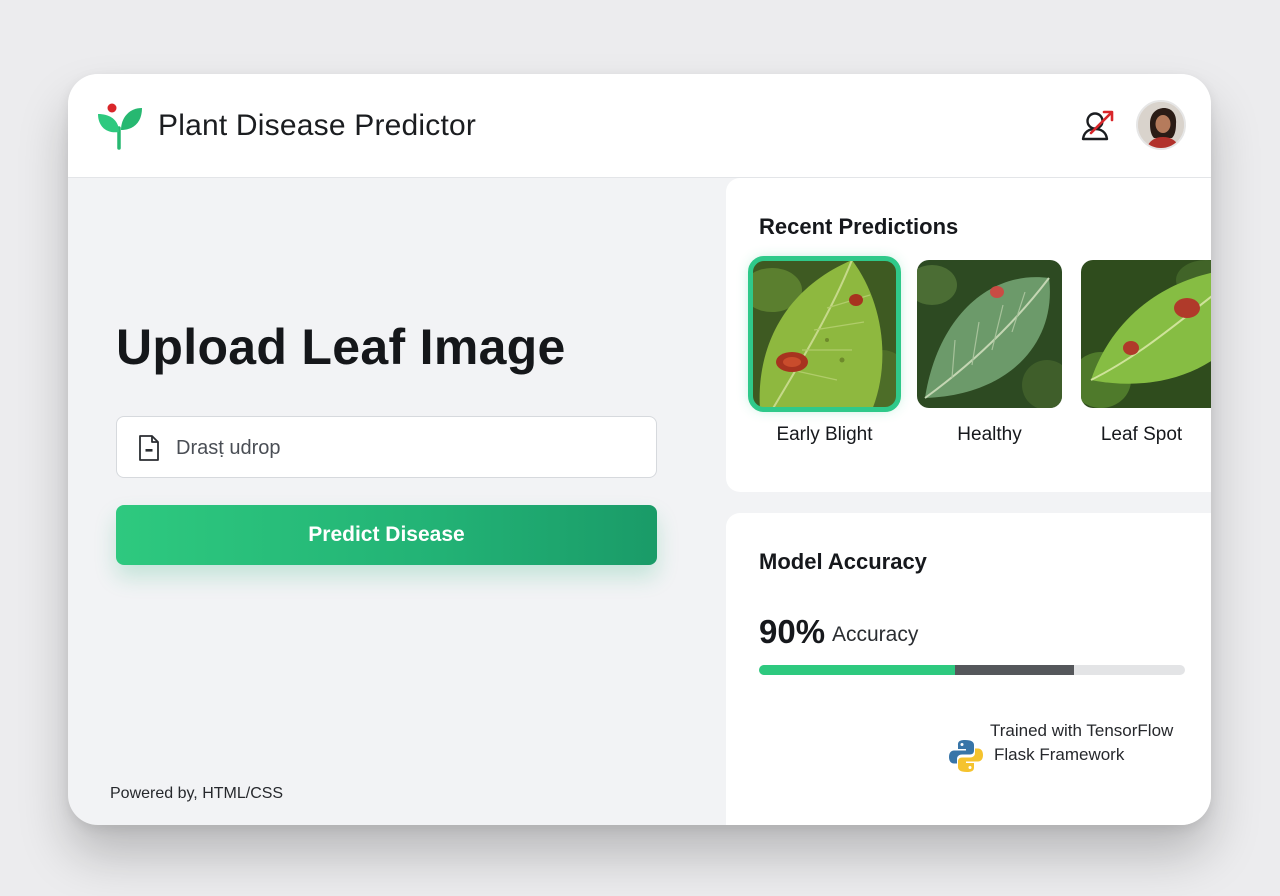 The image size is (1280, 896). I want to click on accuracy-progress-bar, so click(972, 670).